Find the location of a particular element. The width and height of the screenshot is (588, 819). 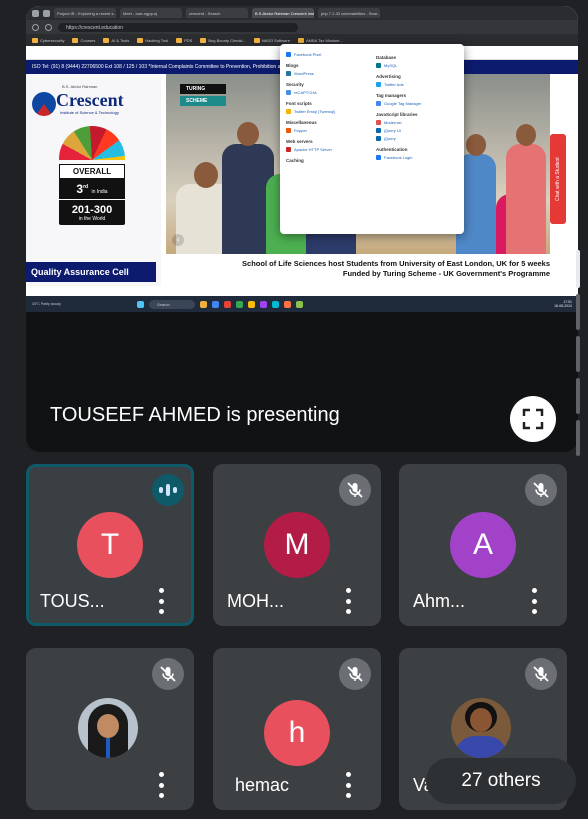

popup-category: Advertising is located at coordinates (388, 76).